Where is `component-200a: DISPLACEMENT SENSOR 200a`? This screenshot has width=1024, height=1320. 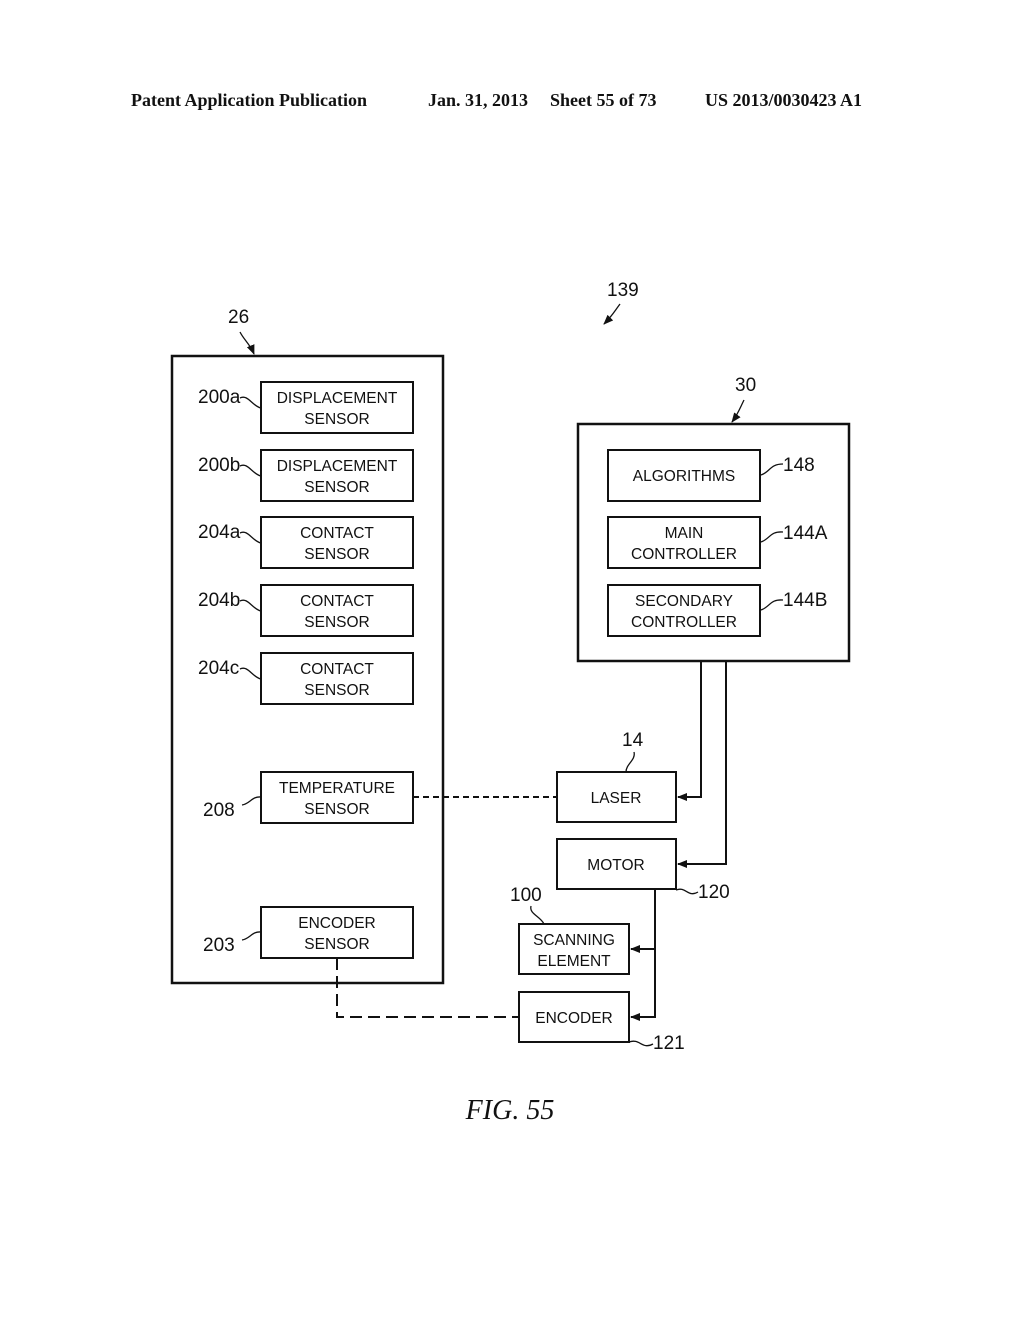
component-200a: DISPLACEMENT SENSOR 200a is located at coordinates (306, 407).